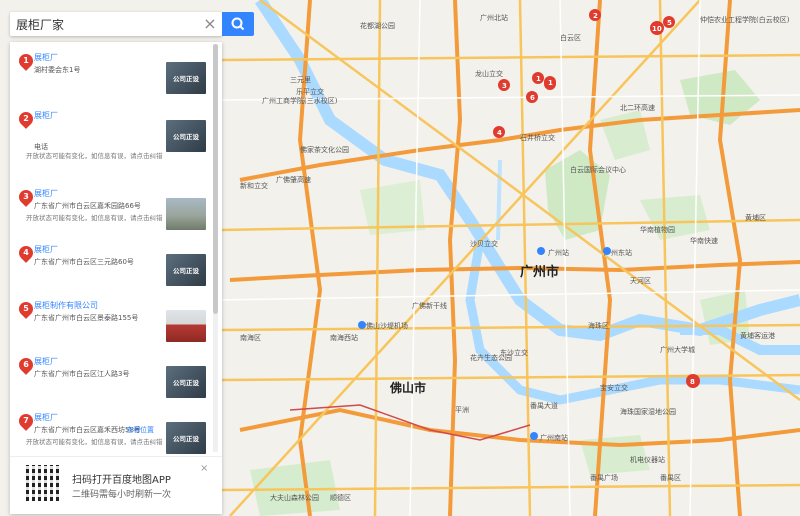 The width and height of the screenshot is (800, 516). Describe the element at coordinates (532, 97) in the screenshot. I see `map-marker: 6` at that location.